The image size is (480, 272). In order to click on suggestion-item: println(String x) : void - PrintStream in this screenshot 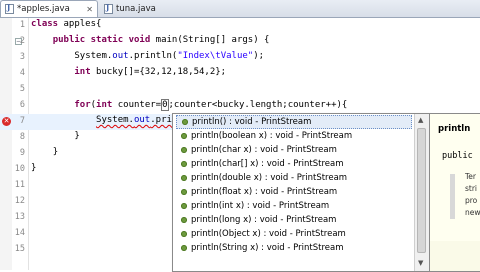, I will do `click(294, 248)`.